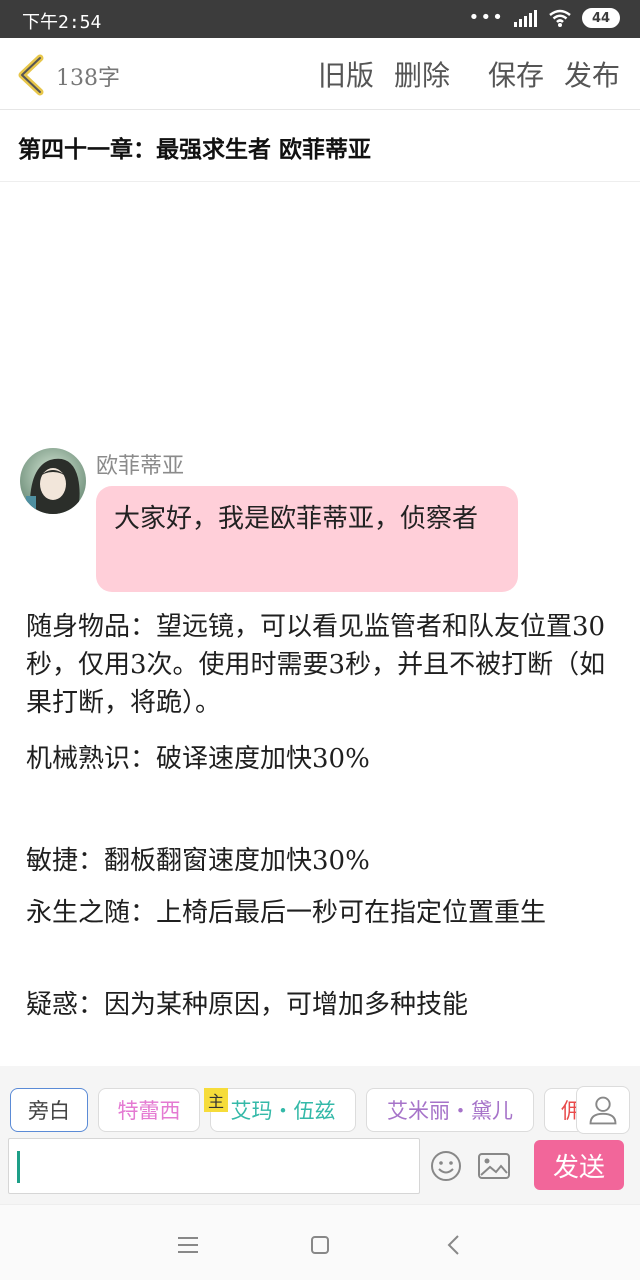 This screenshot has height=1280, width=640. I want to click on paragraph-skill-2: 敏捷：翻板翻窗速度加快30%, so click(321, 861).